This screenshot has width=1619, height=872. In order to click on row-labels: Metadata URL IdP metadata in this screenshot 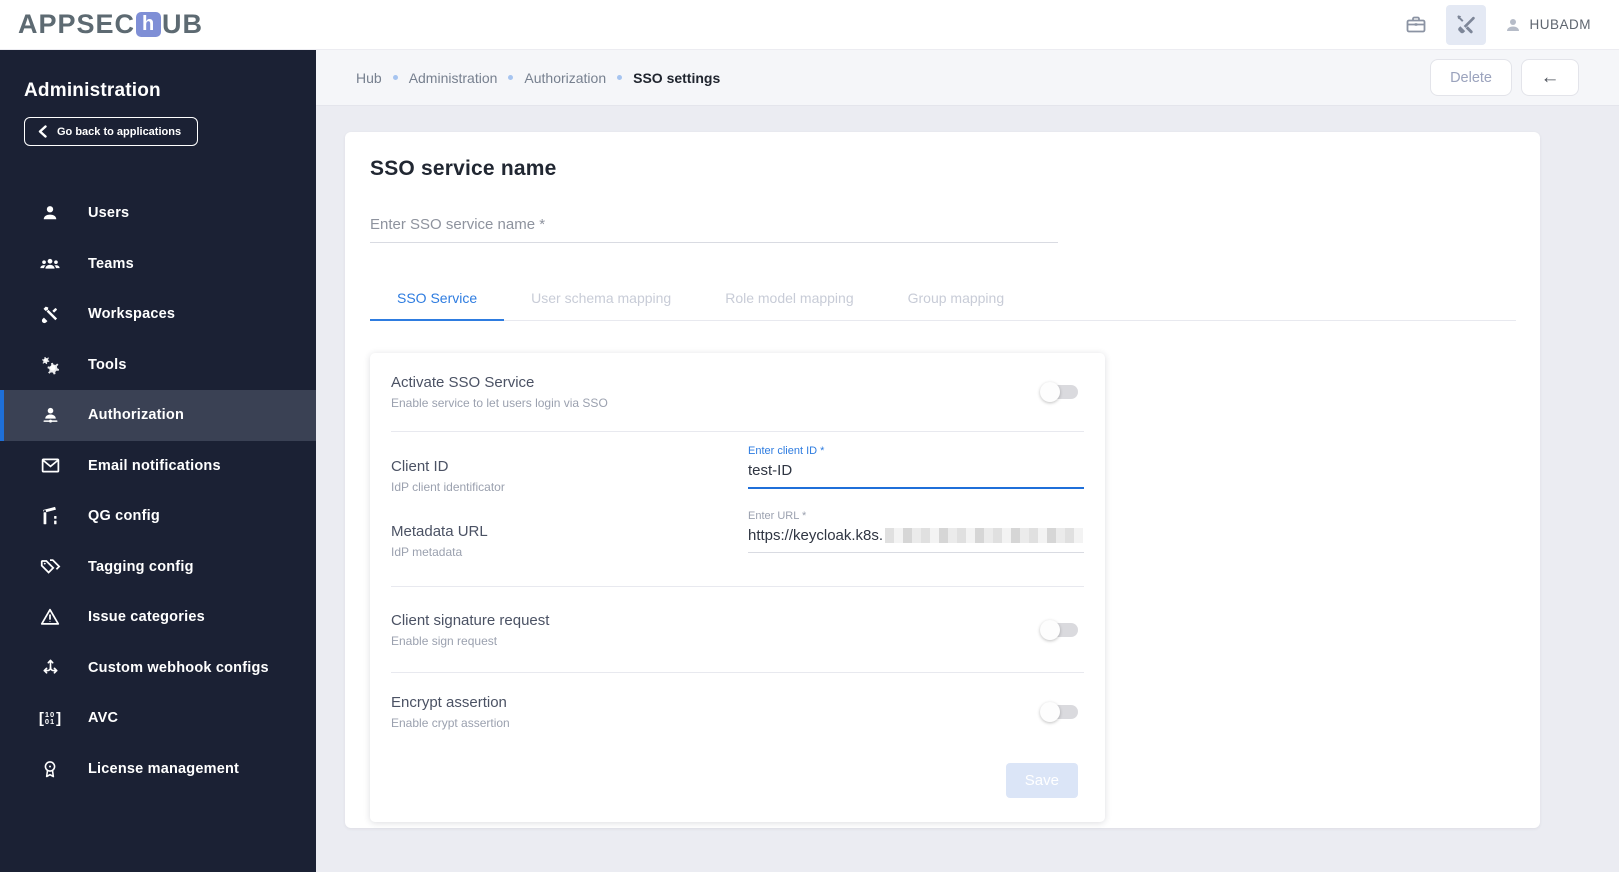, I will do `click(439, 541)`.